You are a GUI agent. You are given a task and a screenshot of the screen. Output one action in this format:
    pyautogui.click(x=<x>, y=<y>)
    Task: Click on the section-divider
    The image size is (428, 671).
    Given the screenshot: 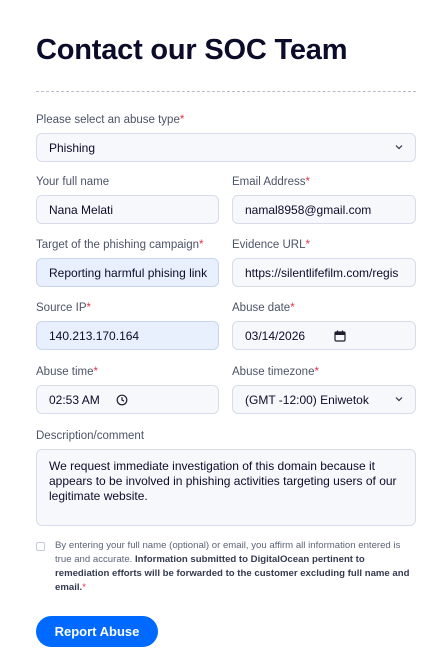 What is the action you would take?
    pyautogui.click(x=226, y=91)
    